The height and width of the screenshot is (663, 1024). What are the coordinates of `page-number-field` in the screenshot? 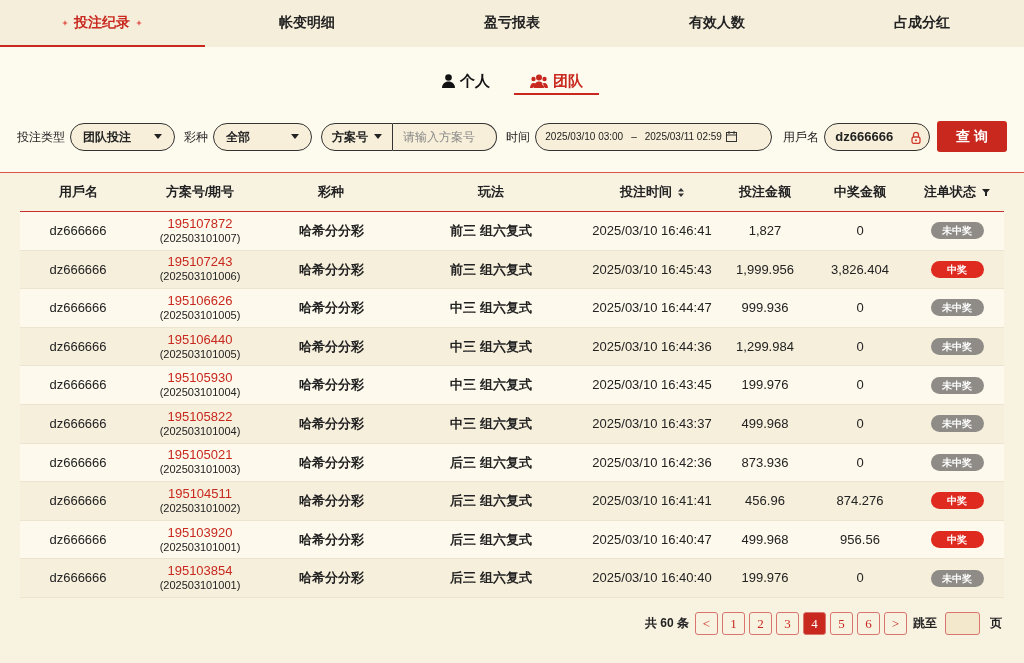 It's located at (962, 623).